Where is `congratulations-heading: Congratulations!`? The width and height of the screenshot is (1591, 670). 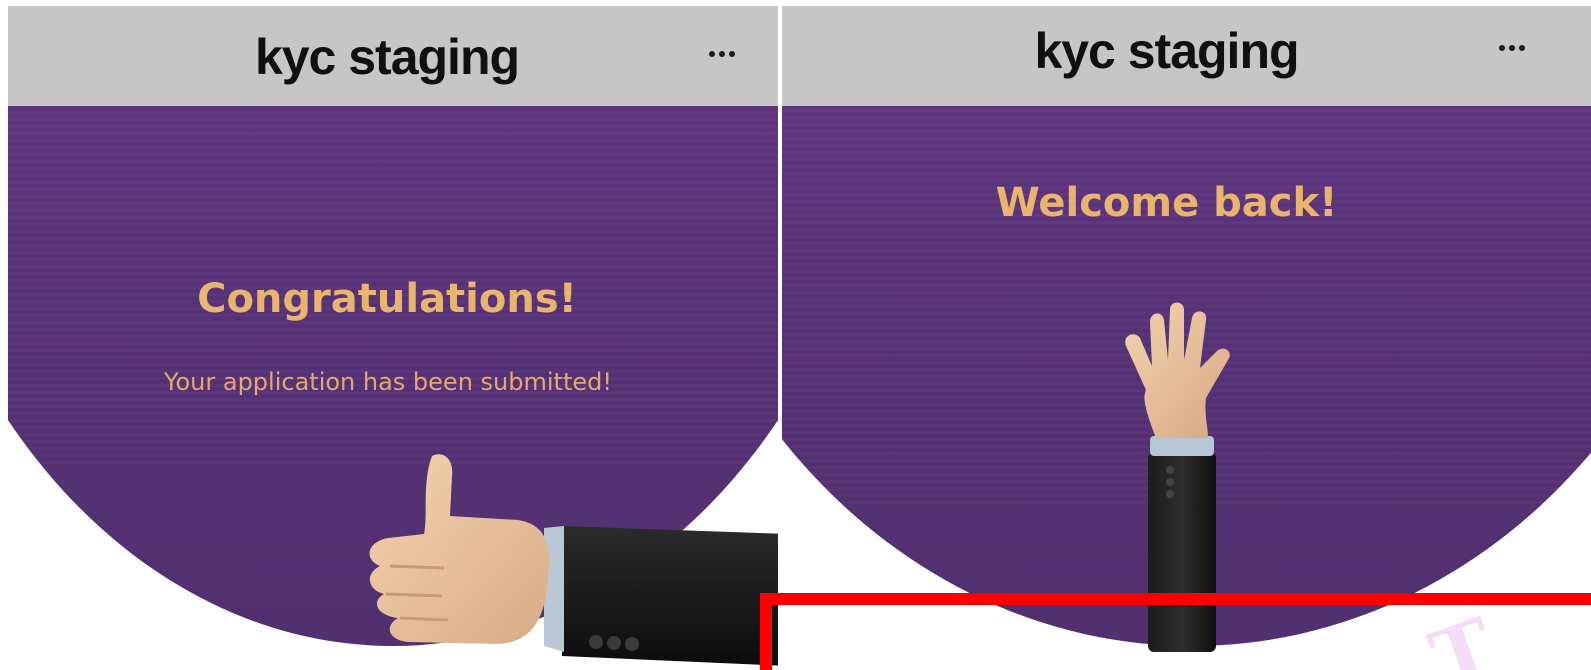 congratulations-heading: Congratulations! is located at coordinates (387, 299).